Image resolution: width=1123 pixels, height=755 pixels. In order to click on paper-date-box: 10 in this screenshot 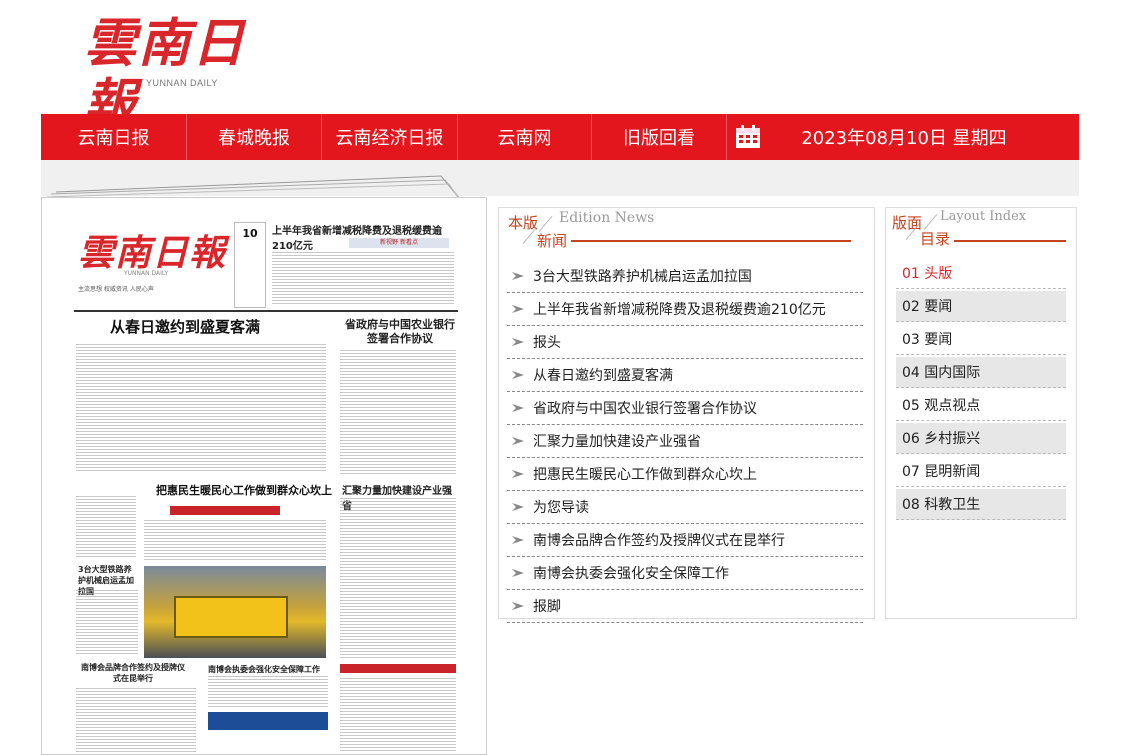, I will do `click(250, 265)`.